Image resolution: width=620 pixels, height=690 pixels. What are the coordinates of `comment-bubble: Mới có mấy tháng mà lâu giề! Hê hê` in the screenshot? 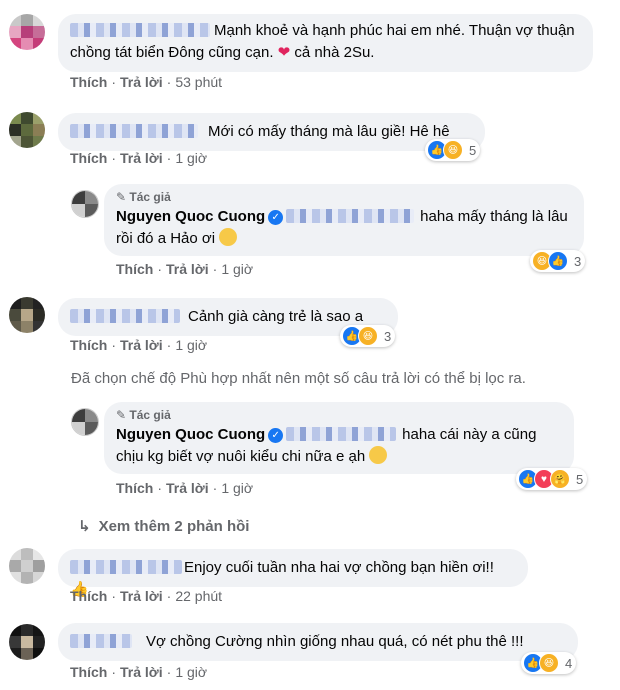 It's located at (271, 132).